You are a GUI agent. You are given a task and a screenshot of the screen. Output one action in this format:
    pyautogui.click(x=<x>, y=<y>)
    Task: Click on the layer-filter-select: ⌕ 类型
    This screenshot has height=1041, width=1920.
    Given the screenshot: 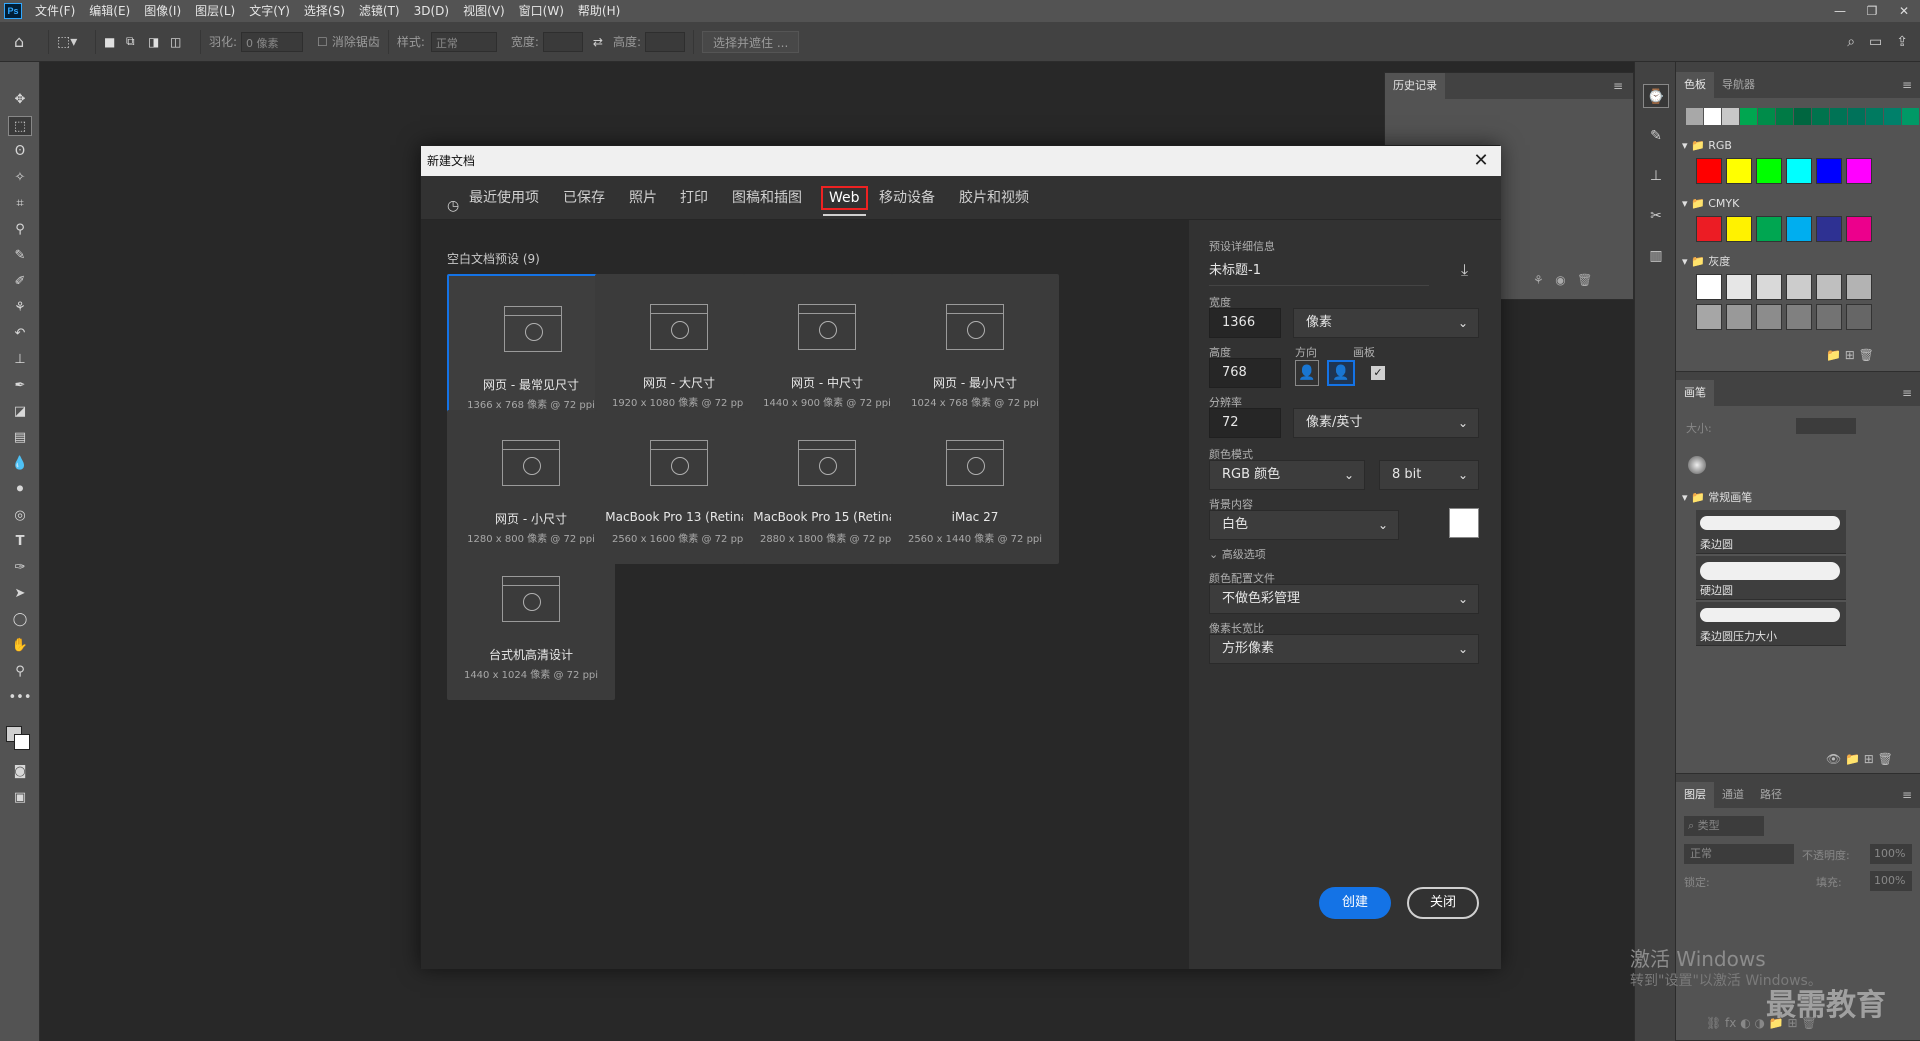 What is the action you would take?
    pyautogui.click(x=1724, y=826)
    